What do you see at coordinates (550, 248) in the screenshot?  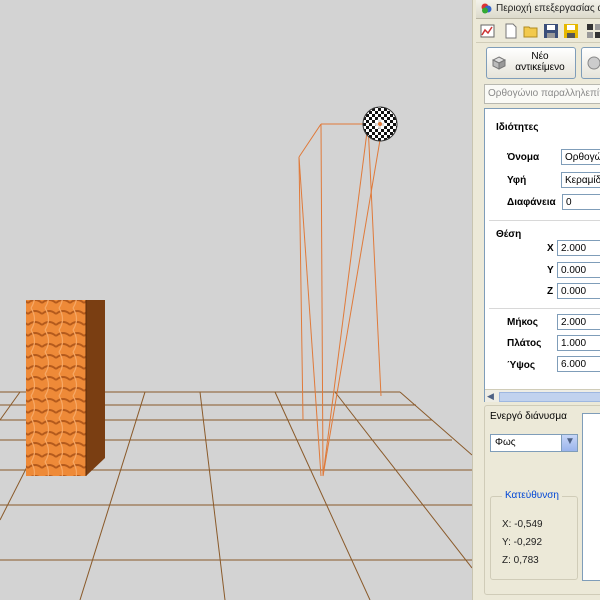 I see `x-label: X` at bounding box center [550, 248].